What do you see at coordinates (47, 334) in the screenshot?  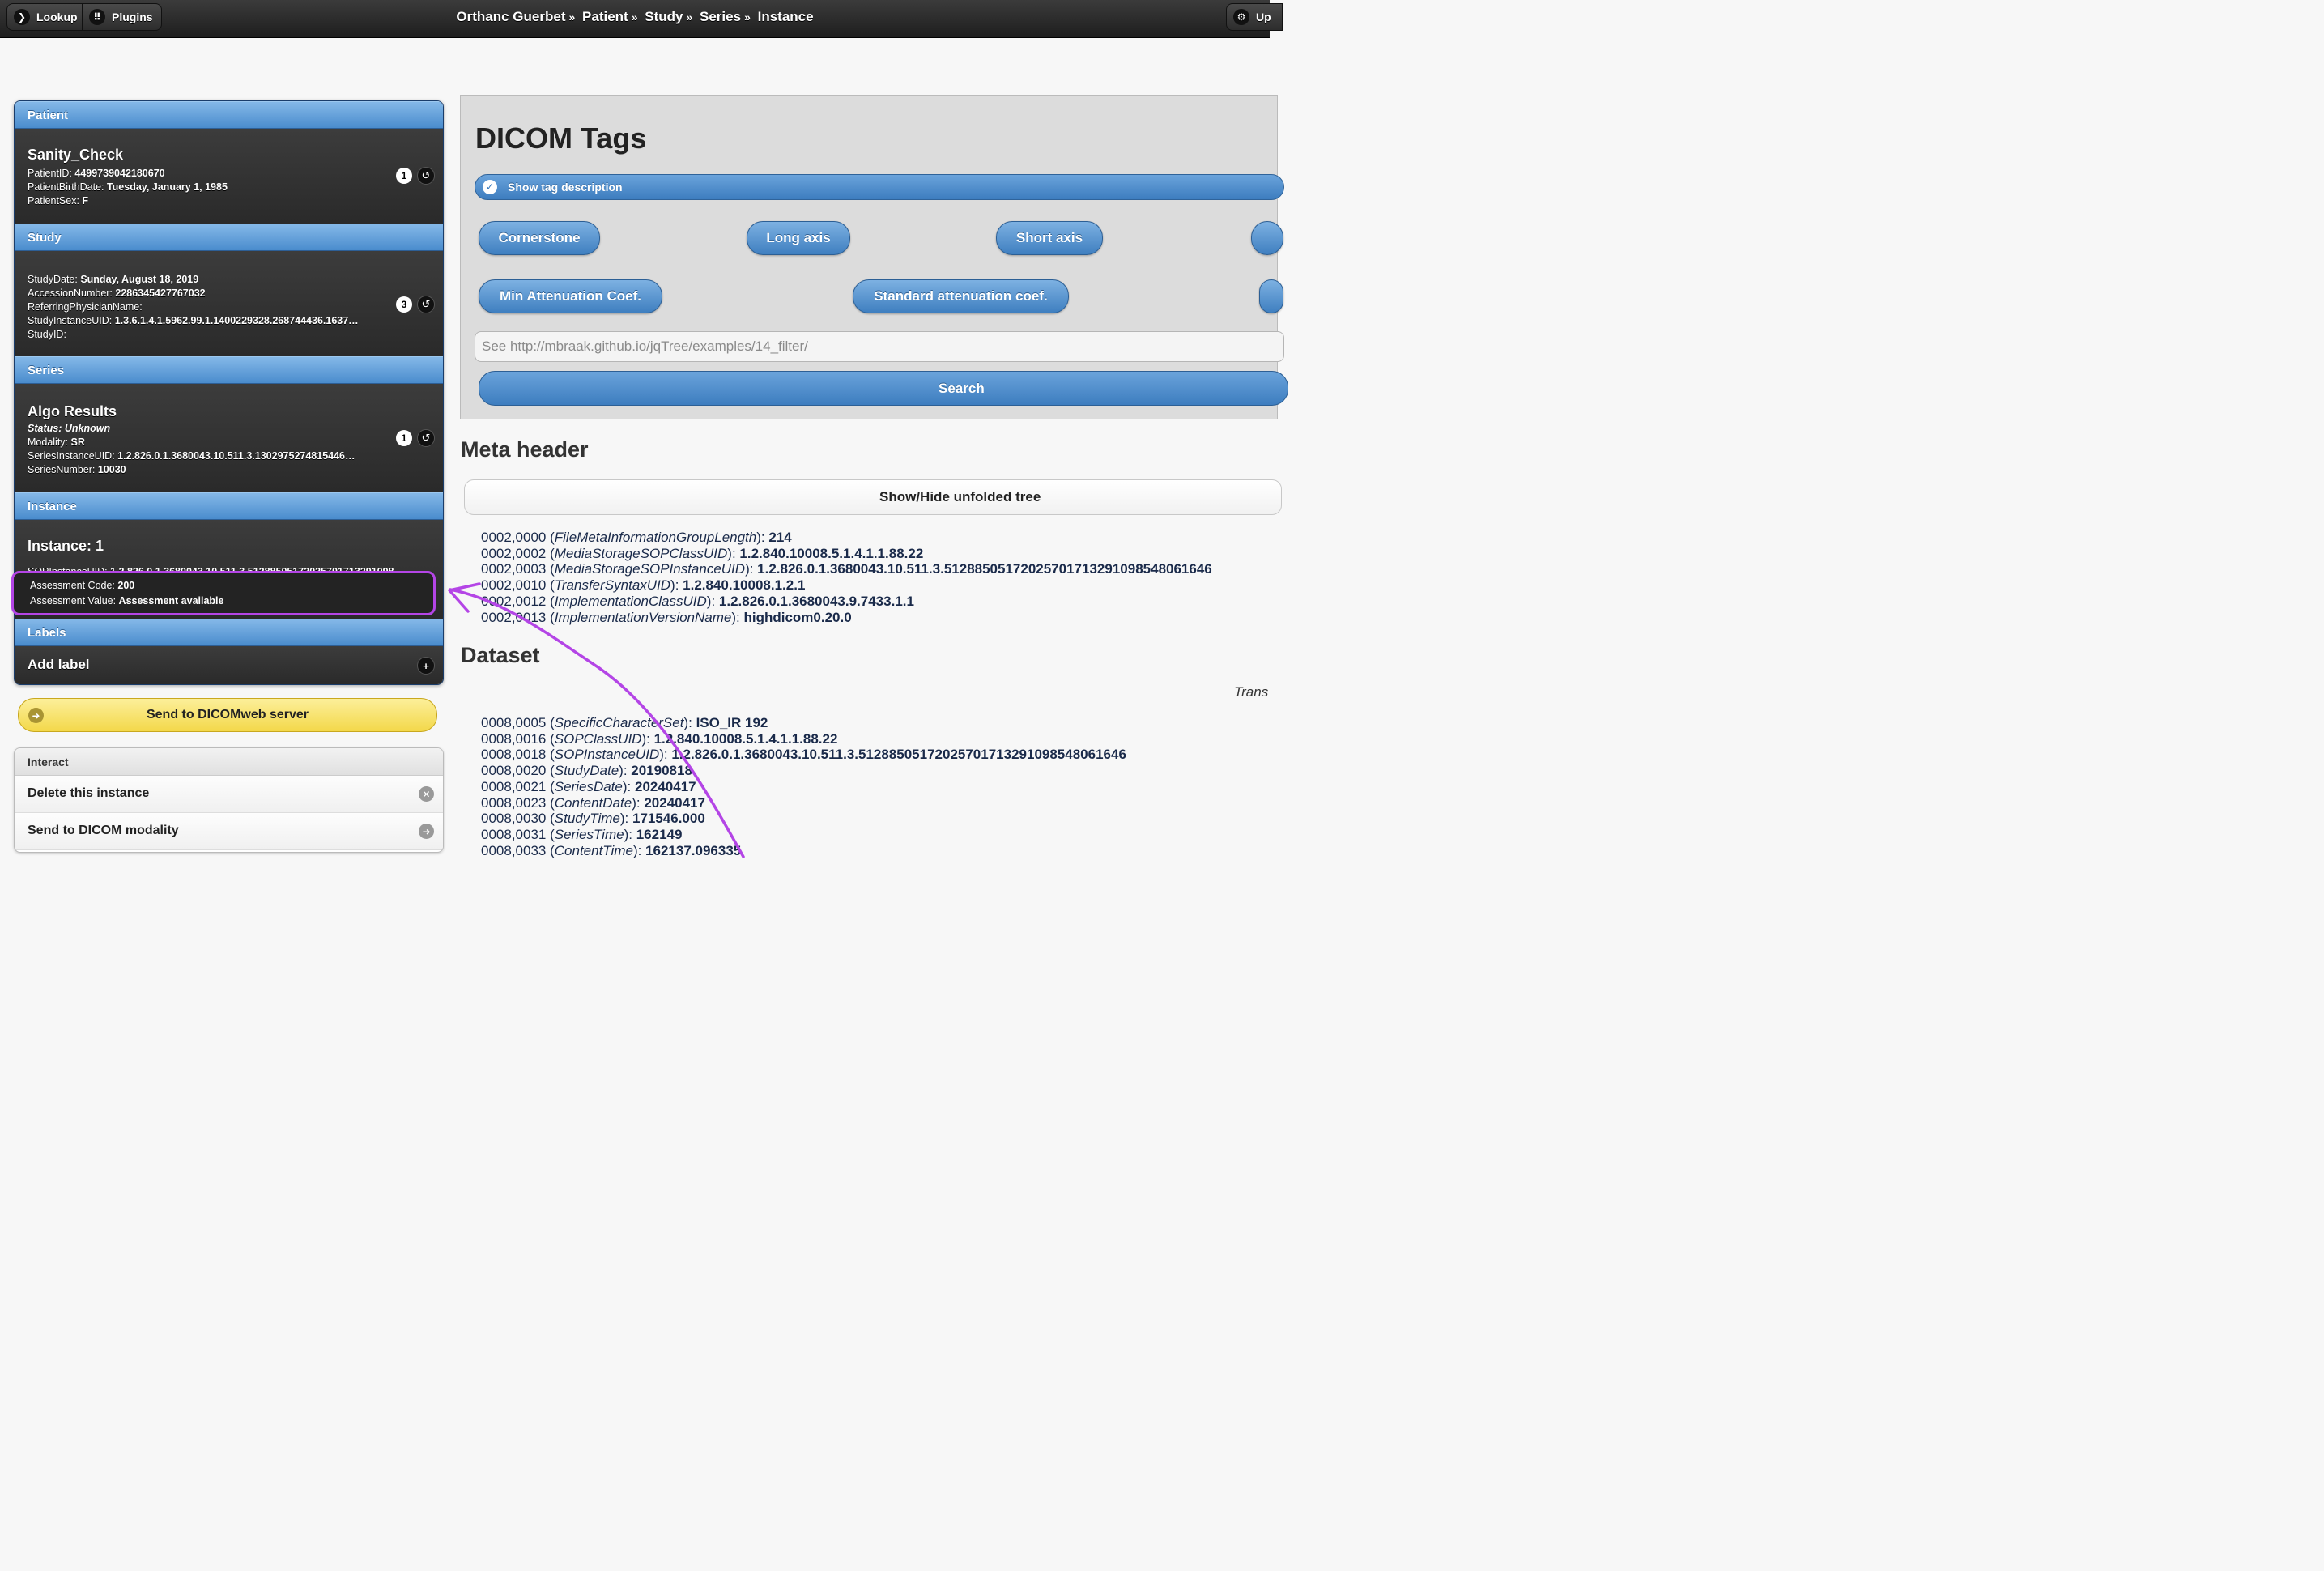 I see `study-id-line: StudyID:` at bounding box center [47, 334].